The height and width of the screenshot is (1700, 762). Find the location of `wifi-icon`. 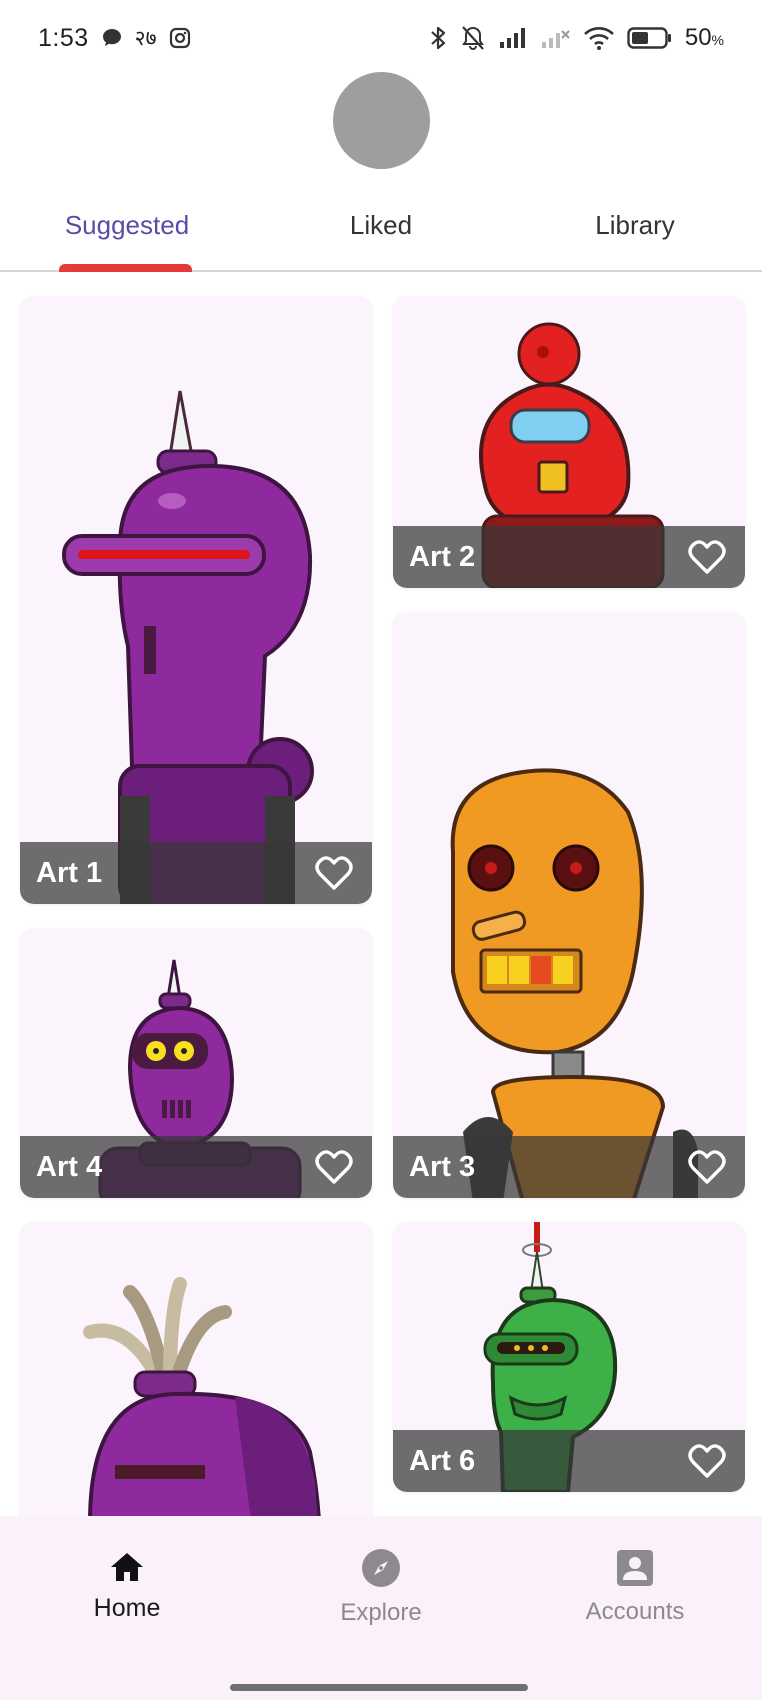

wifi-icon is located at coordinates (599, 38).